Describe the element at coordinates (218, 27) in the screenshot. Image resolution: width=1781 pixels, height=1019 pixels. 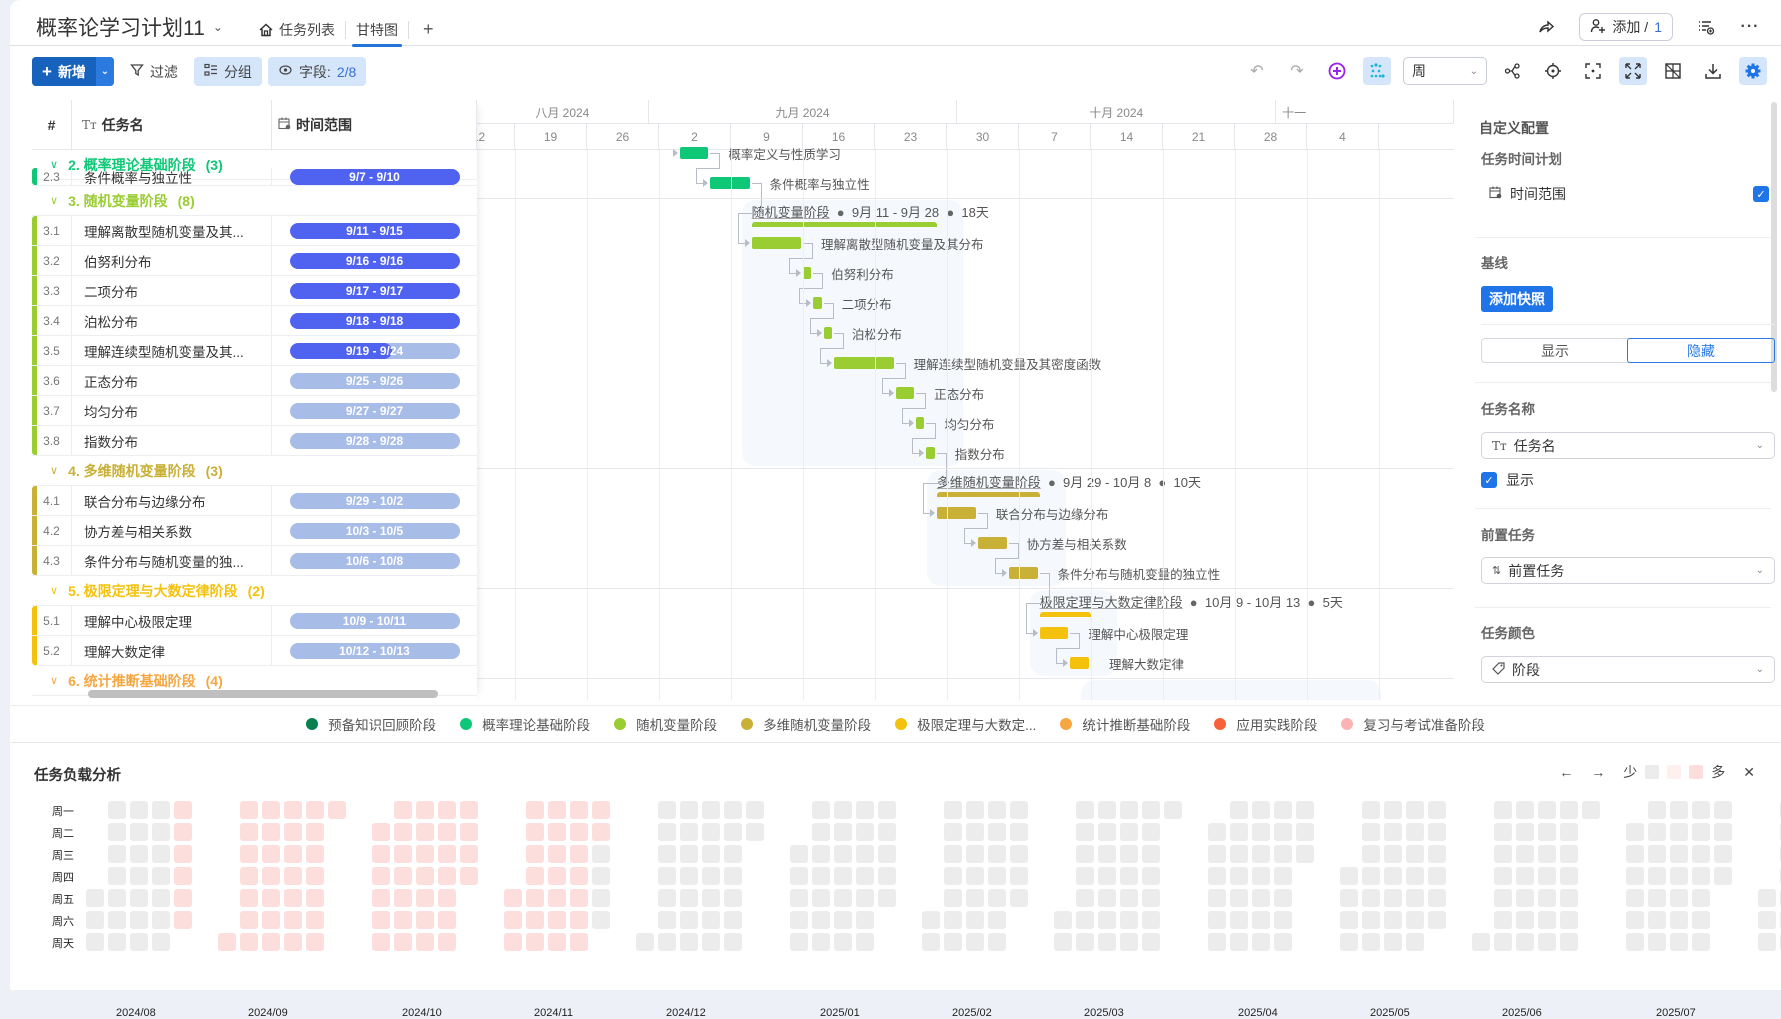
I see `chevron-down-icon: ⌄` at that location.